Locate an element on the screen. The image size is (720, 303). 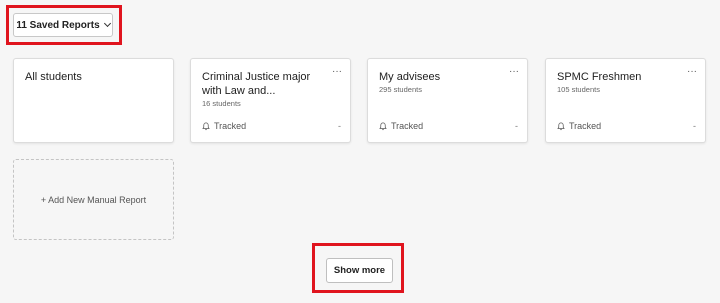
add-manual-report-button: + Add New Manual Report is located at coordinates (93, 199).